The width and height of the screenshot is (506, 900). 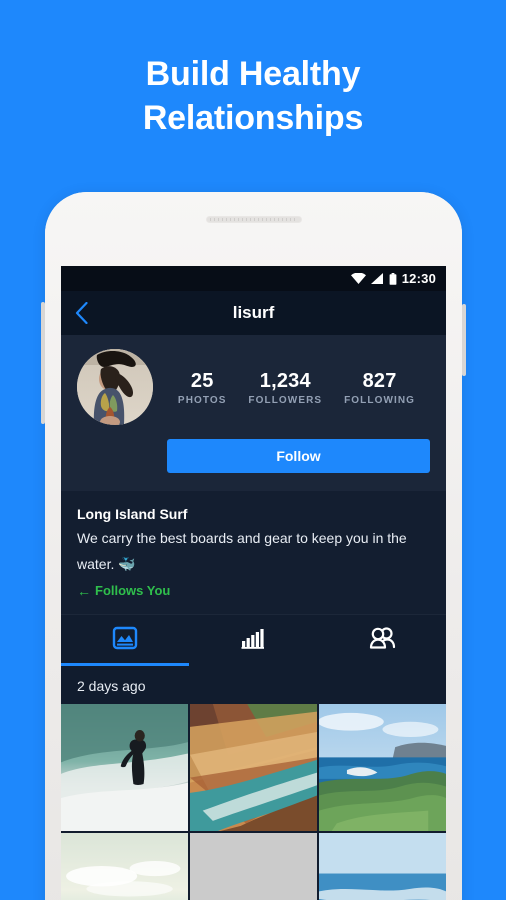 What do you see at coordinates (253, 118) in the screenshot?
I see `headline-line-2: Relationships` at bounding box center [253, 118].